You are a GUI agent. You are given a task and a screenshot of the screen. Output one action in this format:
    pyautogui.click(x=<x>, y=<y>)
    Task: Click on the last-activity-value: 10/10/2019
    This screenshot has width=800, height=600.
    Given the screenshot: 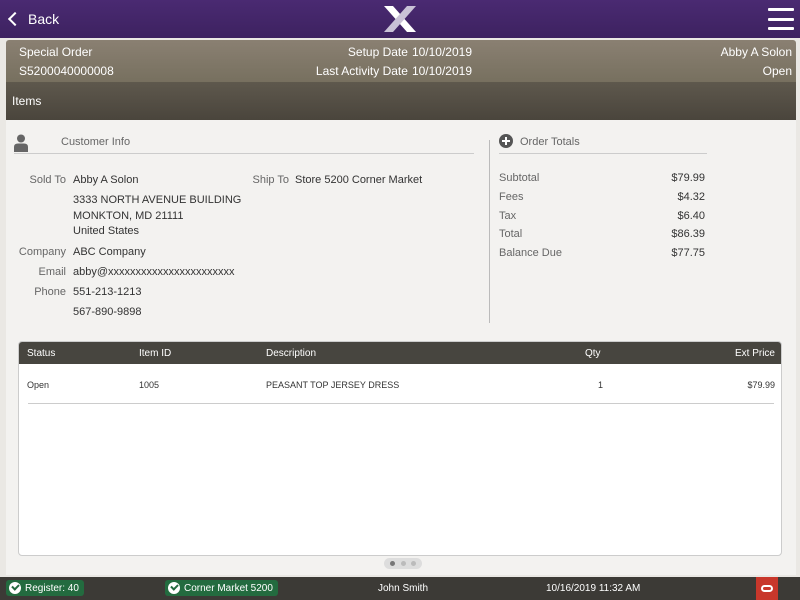 What is the action you would take?
    pyautogui.click(x=441, y=71)
    